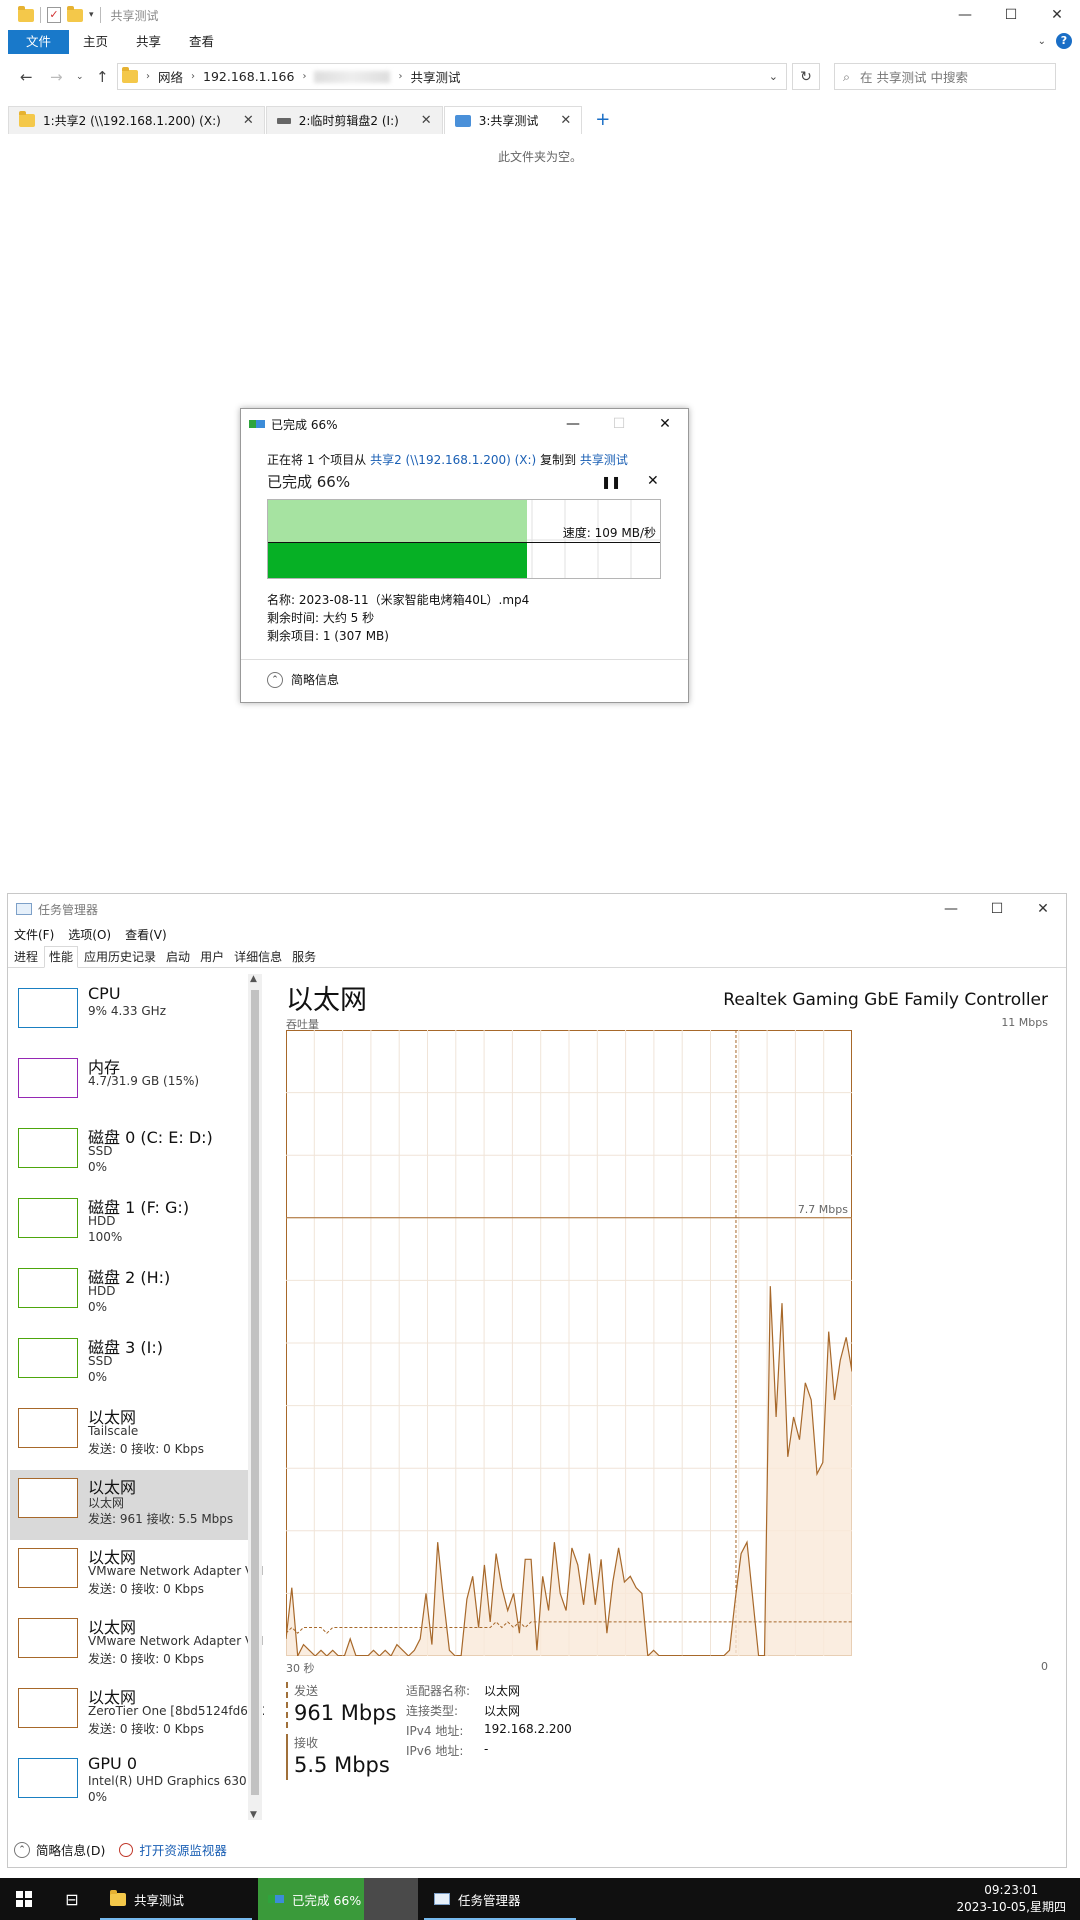  Describe the element at coordinates (146, 1449) in the screenshot. I see `device-value: 发送: 0 接收: 0 Kbps` at that location.